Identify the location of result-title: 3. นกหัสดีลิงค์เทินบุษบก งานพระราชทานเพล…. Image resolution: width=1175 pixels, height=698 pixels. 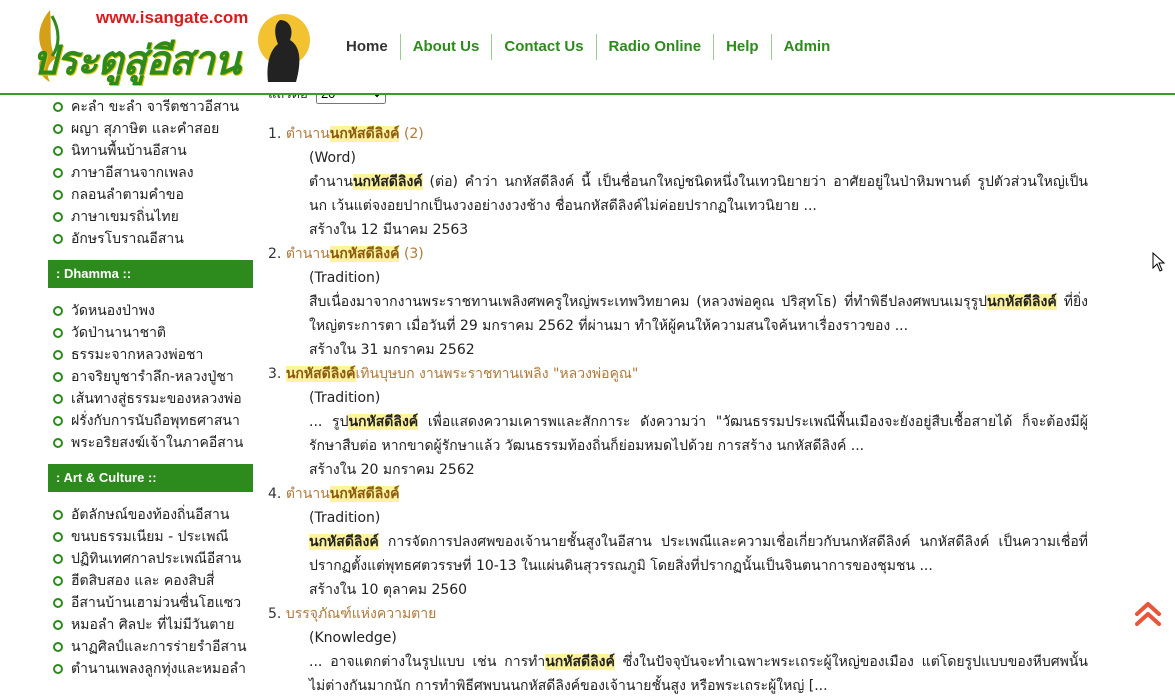
(453, 374).